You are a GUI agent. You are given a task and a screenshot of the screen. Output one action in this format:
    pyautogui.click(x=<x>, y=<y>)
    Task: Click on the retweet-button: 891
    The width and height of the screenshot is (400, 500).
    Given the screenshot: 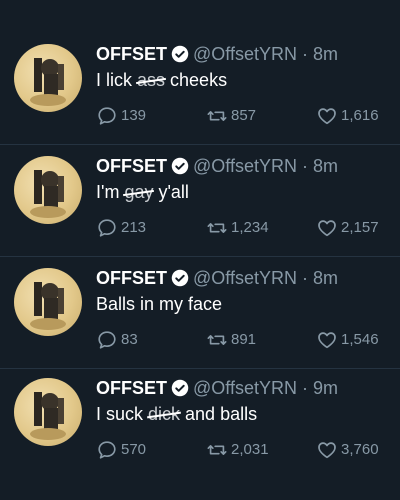 What is the action you would take?
    pyautogui.click(x=231, y=340)
    